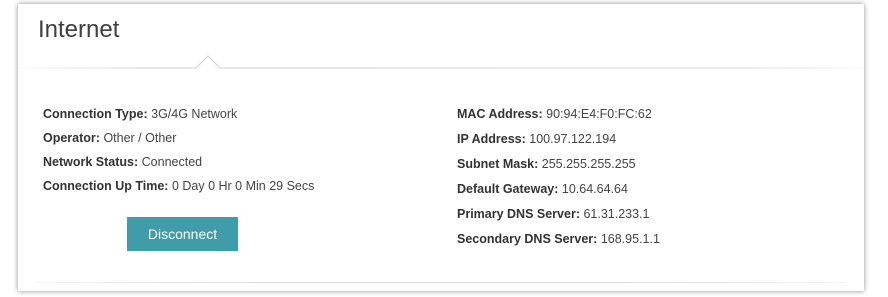  Describe the element at coordinates (95, 114) in the screenshot. I see `connection-type-label: Connection Type:` at that location.